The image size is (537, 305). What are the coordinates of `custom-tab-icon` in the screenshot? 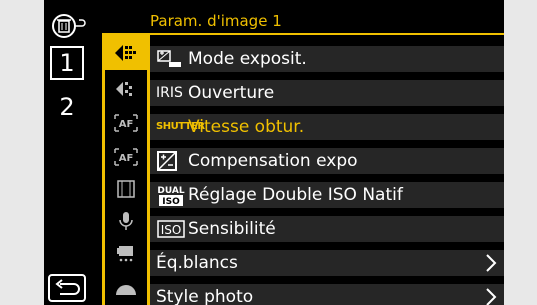 It's located at (126, 287).